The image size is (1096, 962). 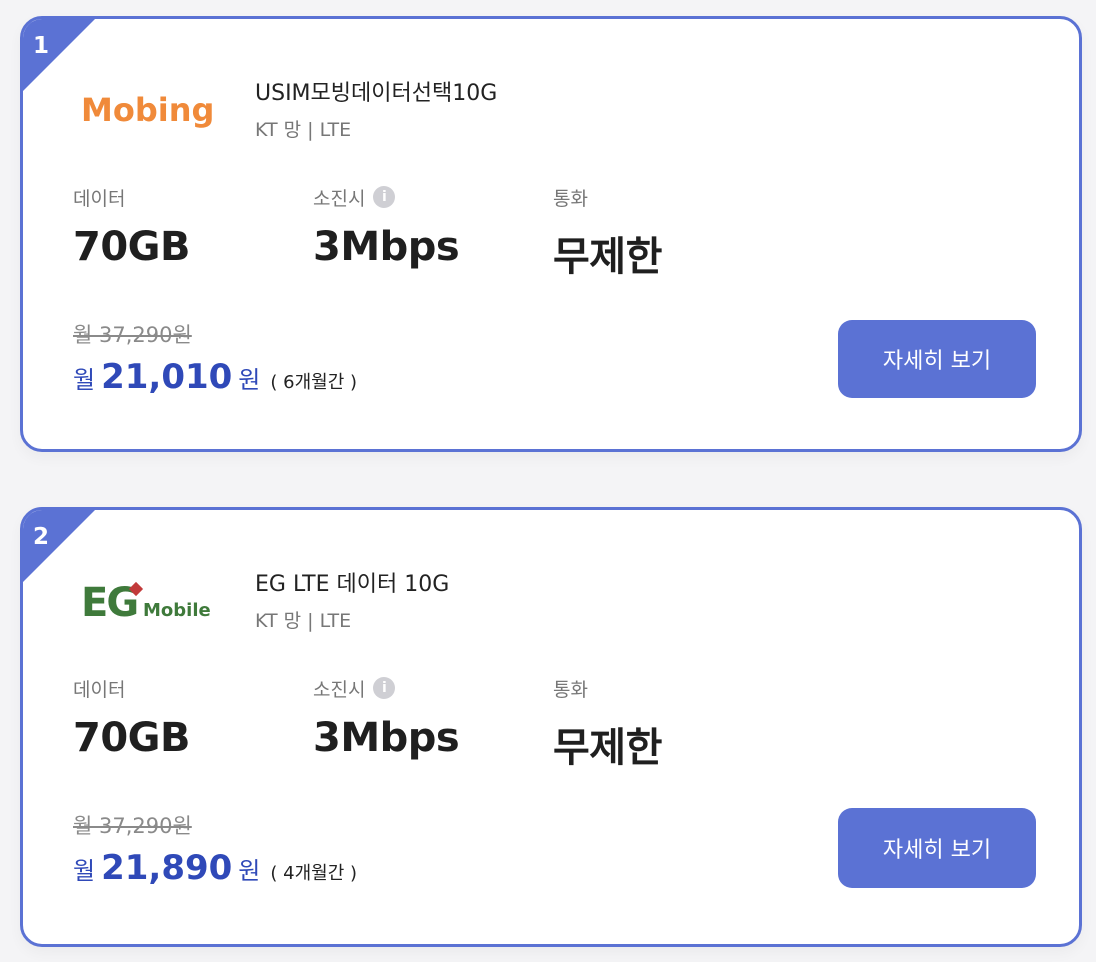 I want to click on eg-mobile-logo: EG Mobile, so click(x=146, y=603).